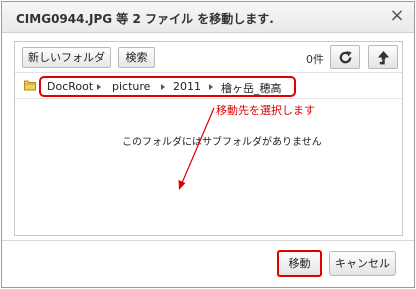 The height and width of the screenshot is (289, 416). I want to click on cancel-button: キャンセル, so click(362, 263).